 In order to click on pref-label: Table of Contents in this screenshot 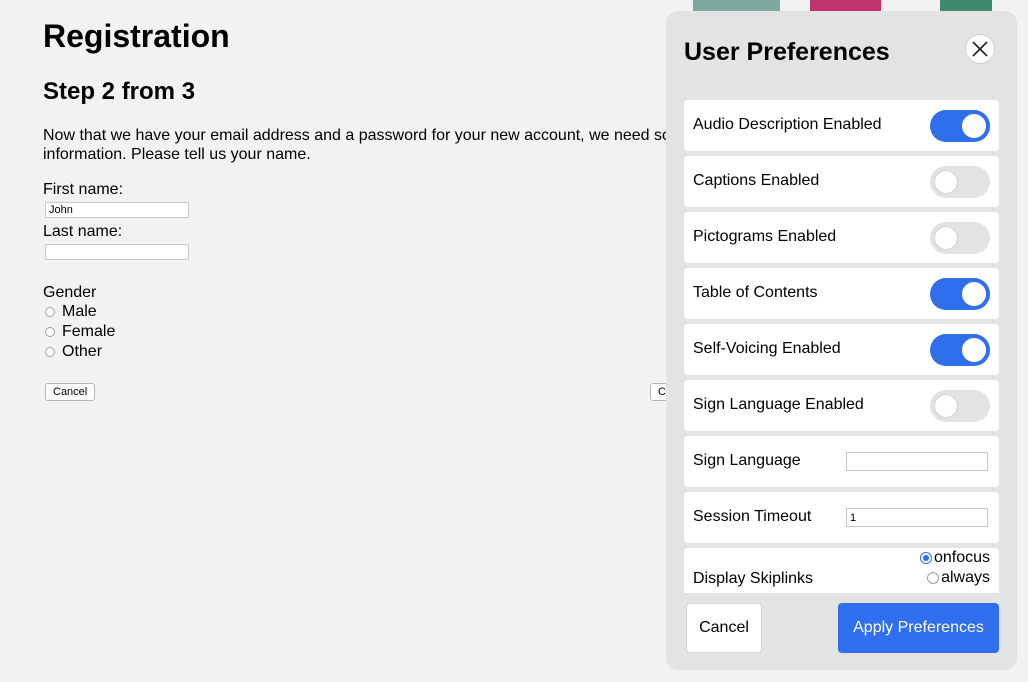, I will do `click(755, 292)`.